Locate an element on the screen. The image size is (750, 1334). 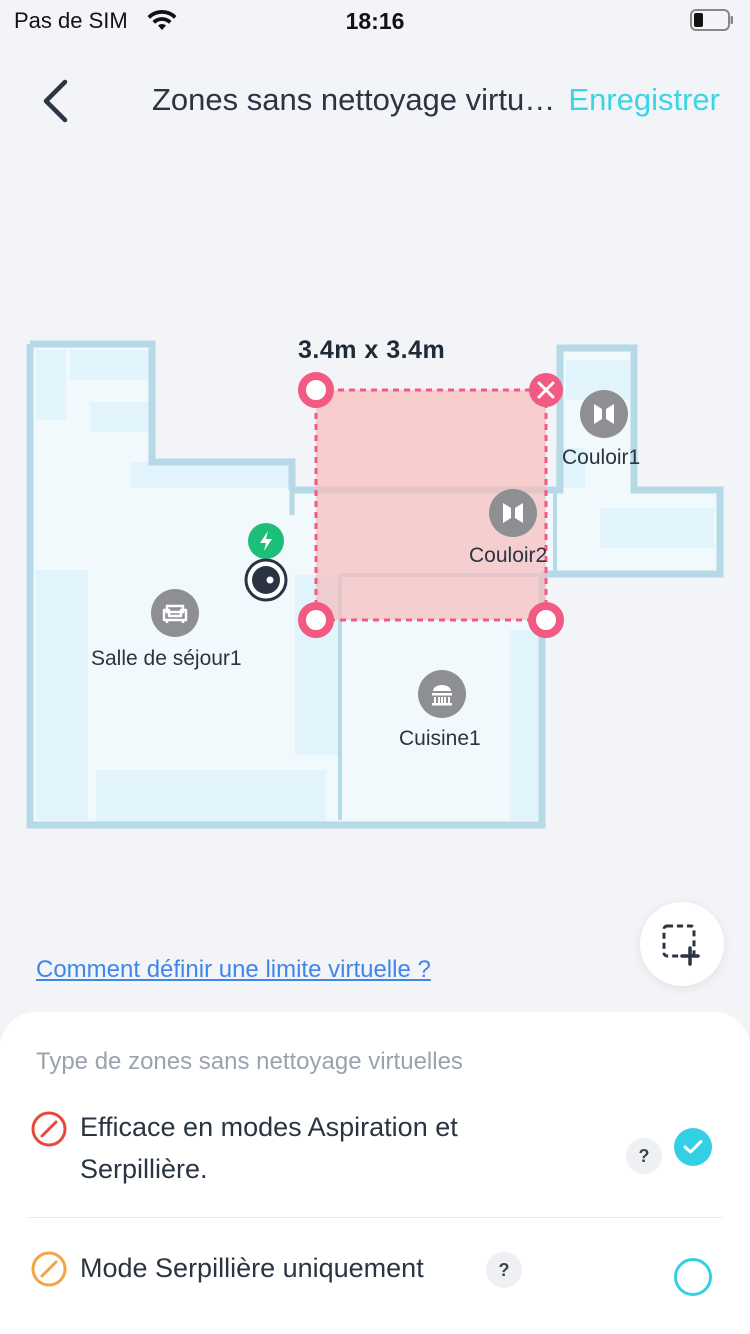
page-title: Zones sans nettoyage virtuelles is located at coordinates (362, 99).